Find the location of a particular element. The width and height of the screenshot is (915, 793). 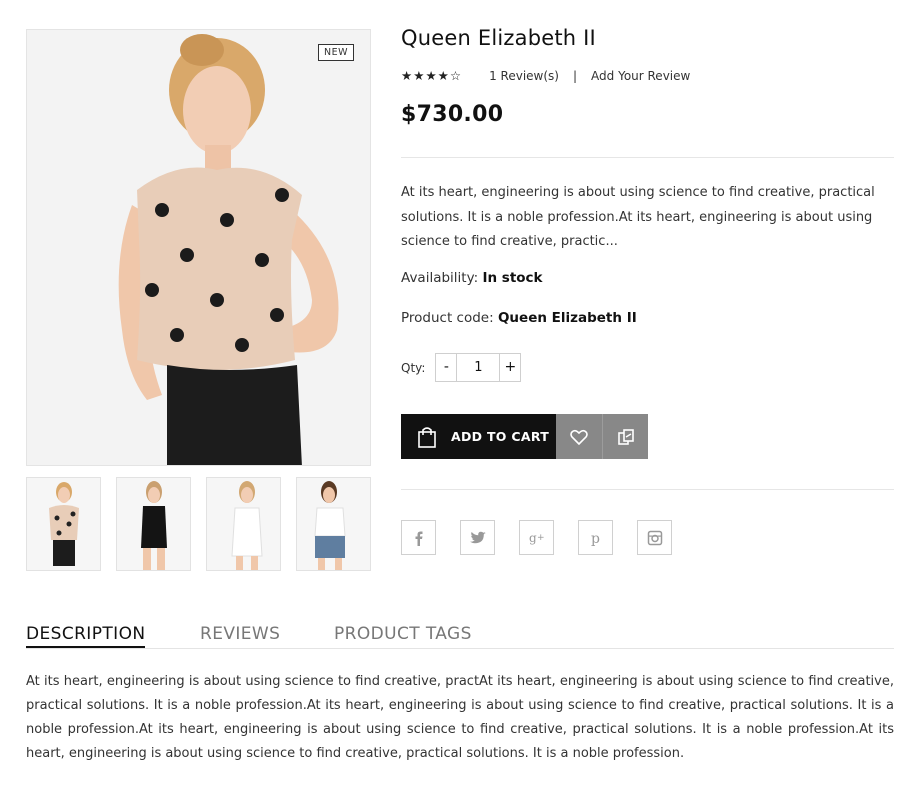

add-review-link: Add Your Review is located at coordinates (640, 76).